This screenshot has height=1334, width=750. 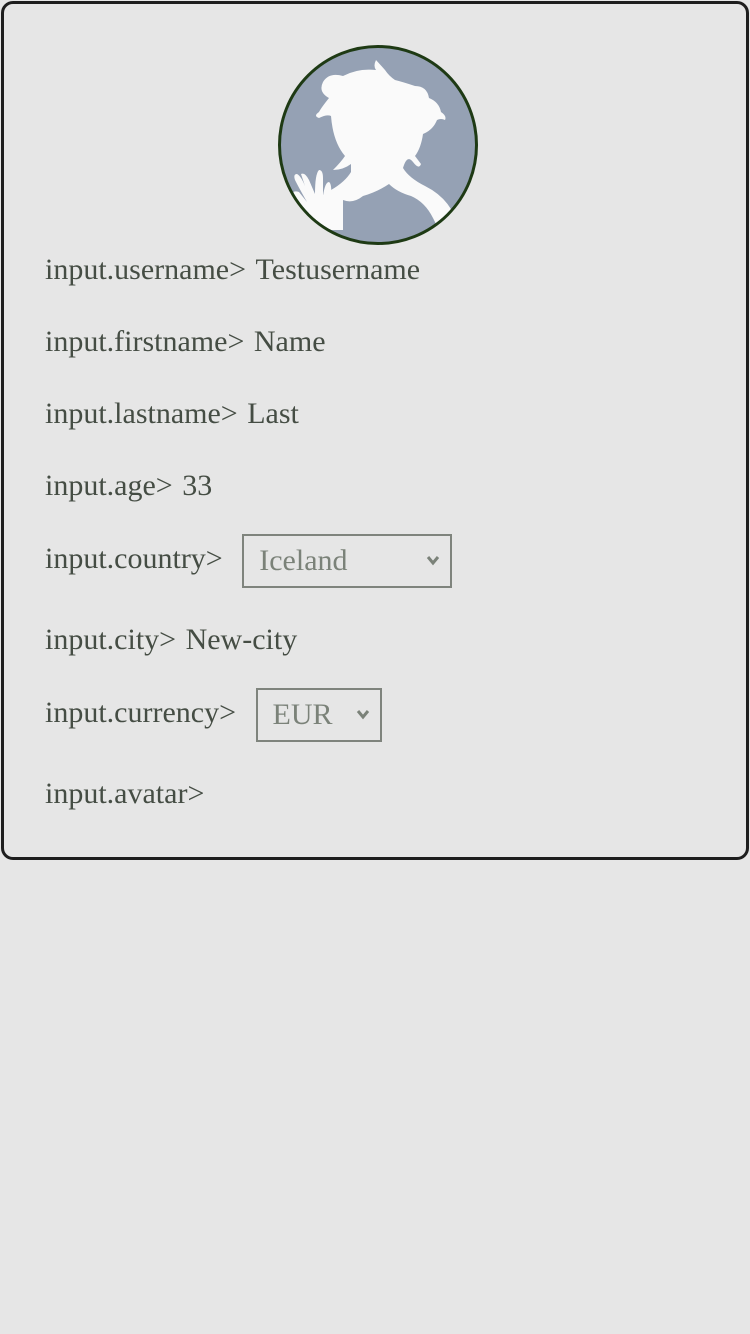 I want to click on city-label: input.city>, so click(x=111, y=639).